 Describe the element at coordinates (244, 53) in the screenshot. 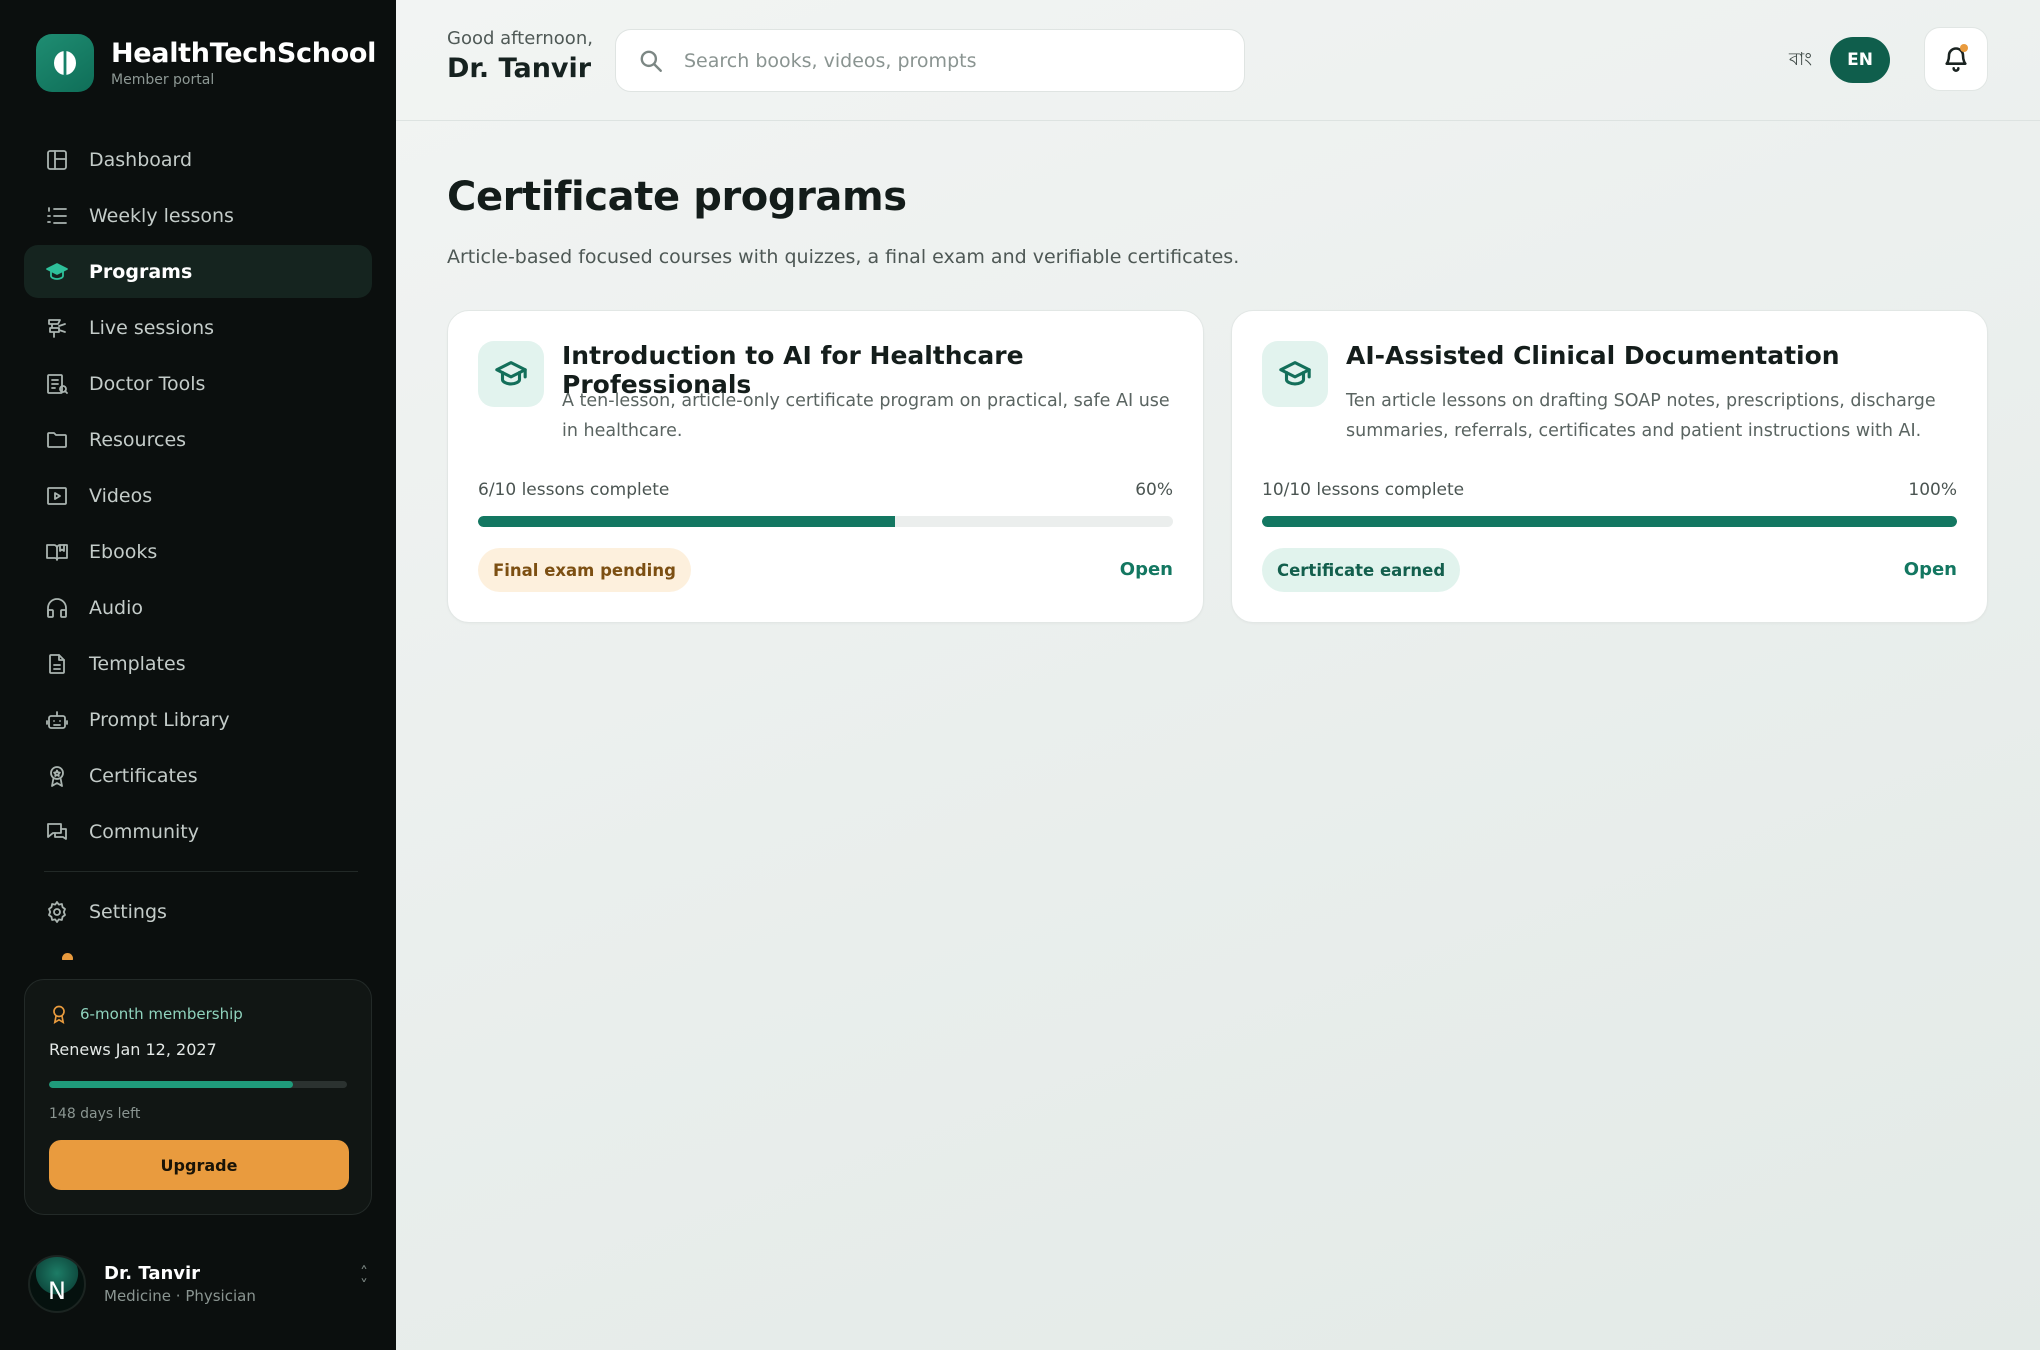

I see `brand-name: HealthTechSchool` at that location.